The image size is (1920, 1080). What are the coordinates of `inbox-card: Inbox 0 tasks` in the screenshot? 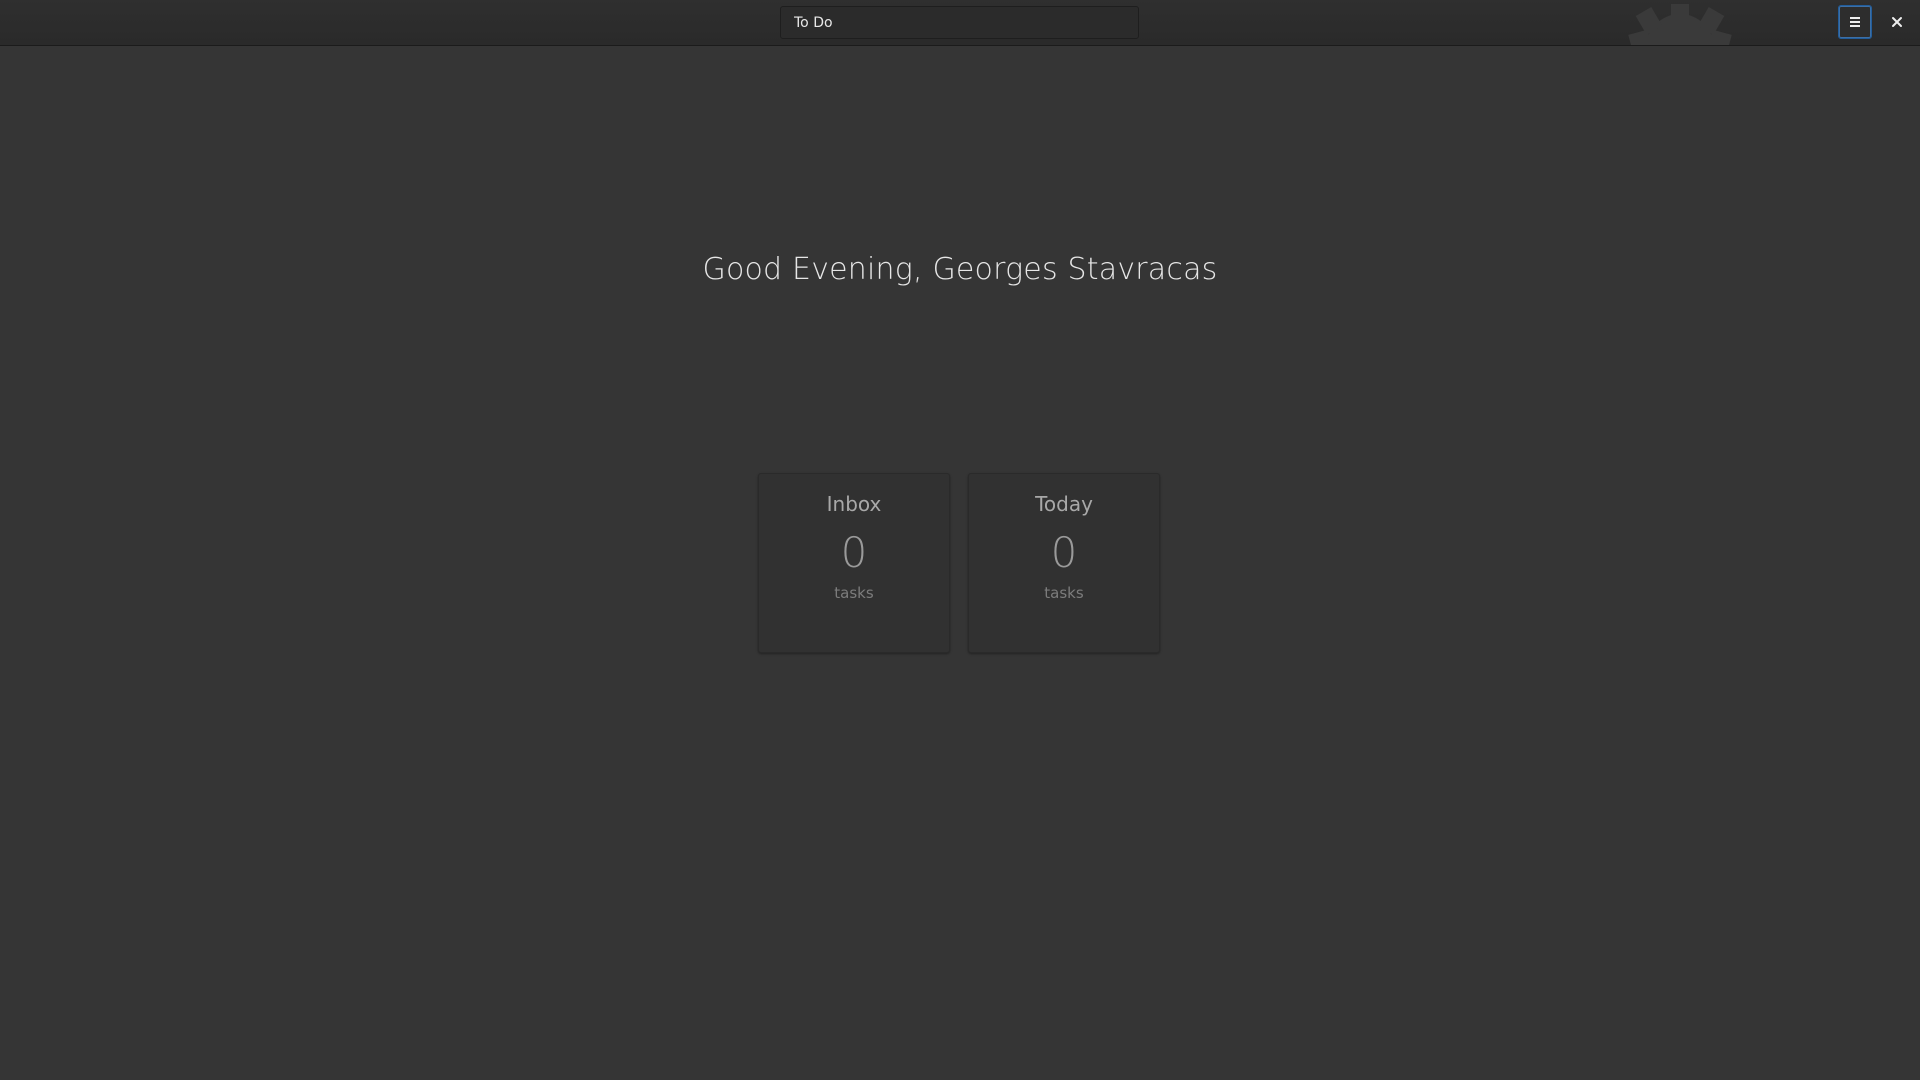 It's located at (854, 563).